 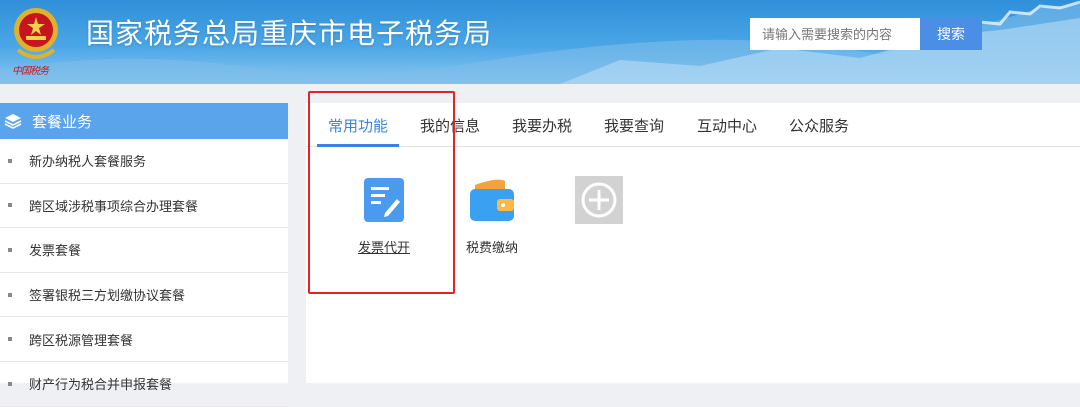 I want to click on add-icon, so click(x=599, y=200).